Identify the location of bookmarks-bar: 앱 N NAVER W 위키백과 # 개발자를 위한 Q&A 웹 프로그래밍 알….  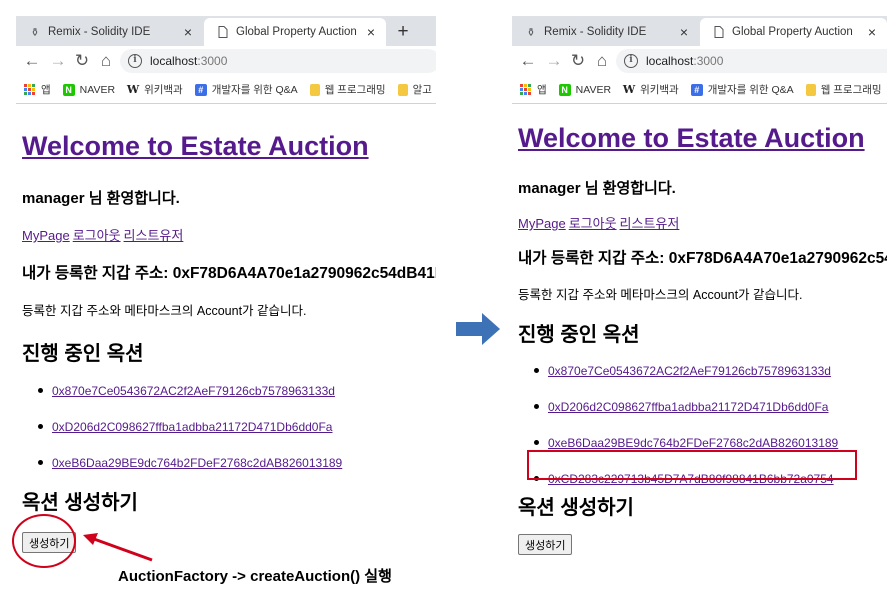
(226, 90).